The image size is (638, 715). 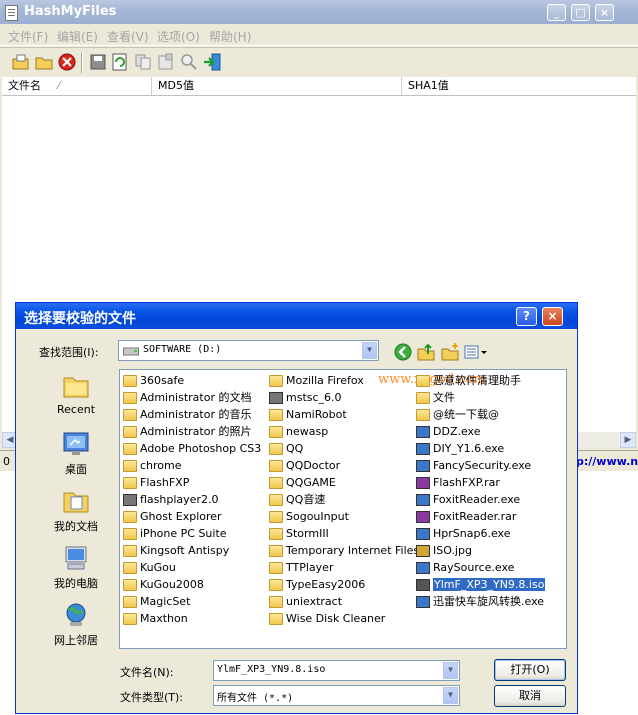 I want to click on refresh-icon, so click(x=120, y=62).